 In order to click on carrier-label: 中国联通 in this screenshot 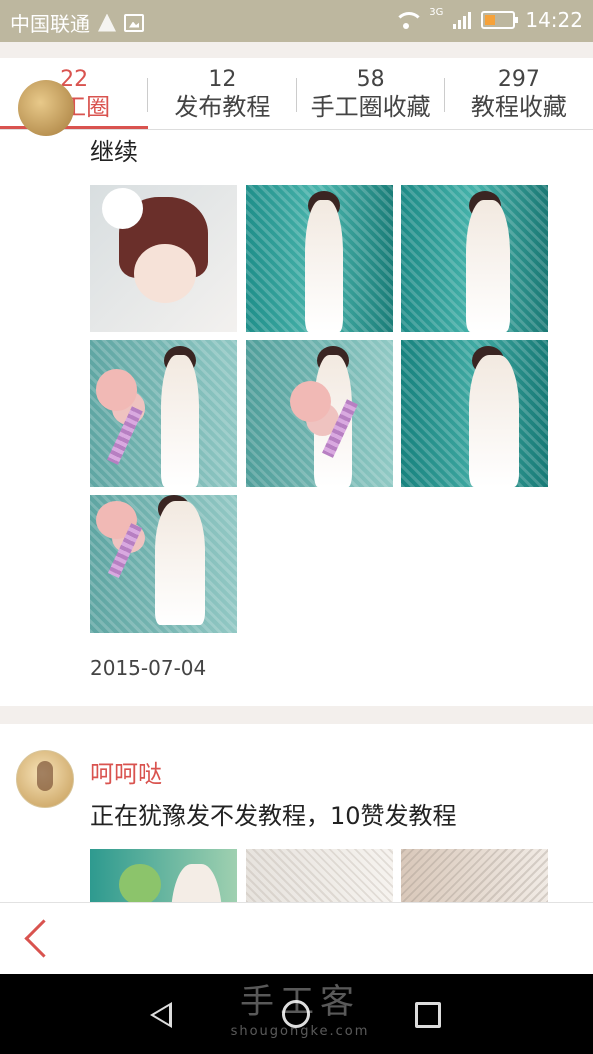, I will do `click(50, 24)`.